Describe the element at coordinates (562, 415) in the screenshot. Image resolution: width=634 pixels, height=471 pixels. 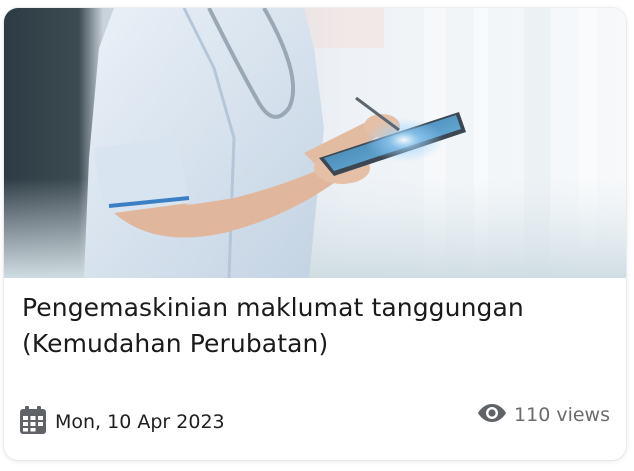
I see `view-count-text: 110 views` at that location.